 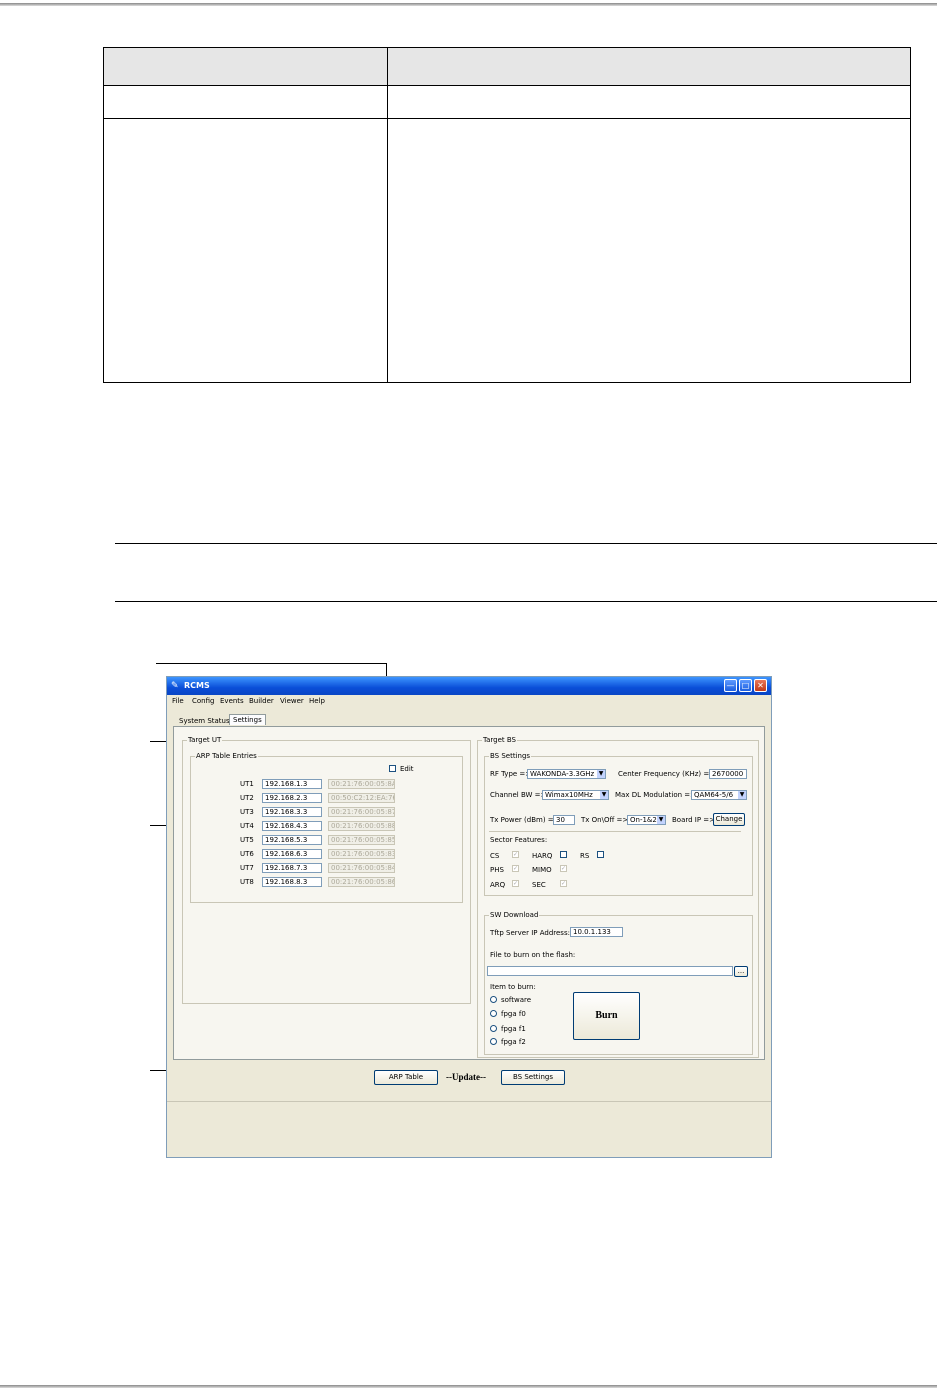 What do you see at coordinates (247, 882) in the screenshot?
I see `ut-label: UT8` at bounding box center [247, 882].